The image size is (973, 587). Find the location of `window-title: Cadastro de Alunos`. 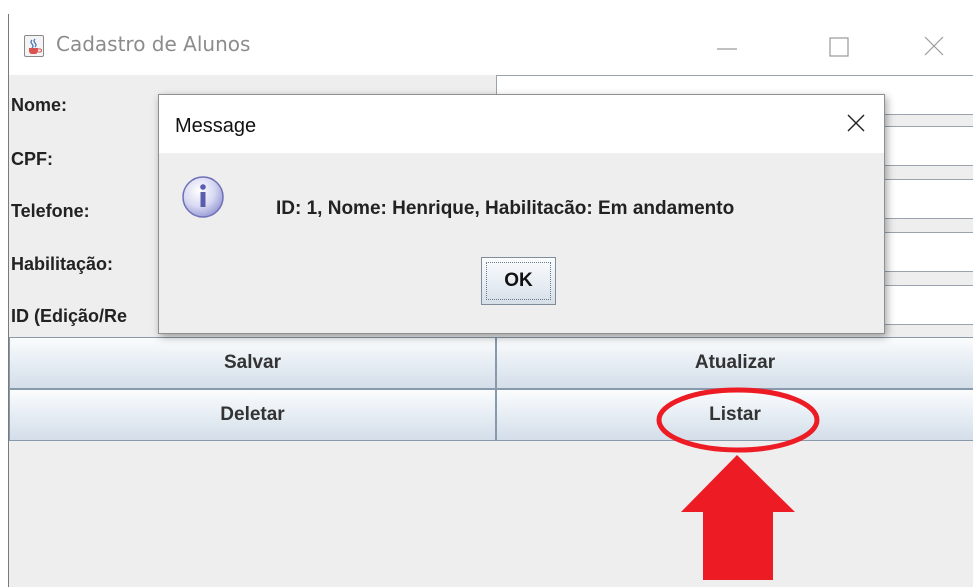

window-title: Cadastro de Alunos is located at coordinates (153, 44).